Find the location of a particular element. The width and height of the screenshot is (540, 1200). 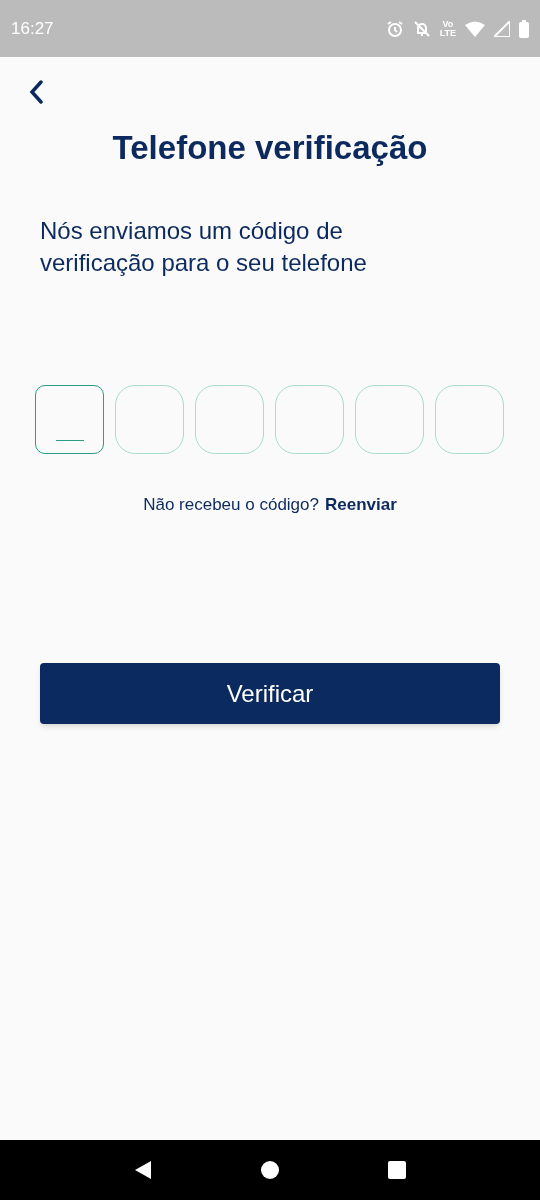

verify-button: Verificar is located at coordinates (270, 693).